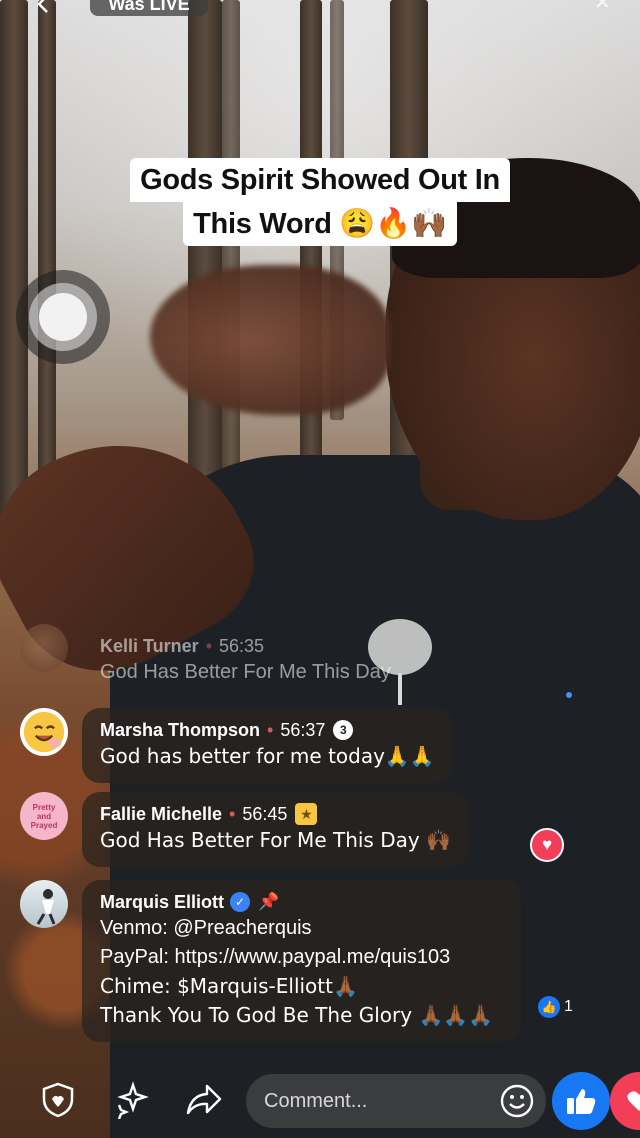 The height and width of the screenshot is (1138, 640). What do you see at coordinates (269, 901) in the screenshot?
I see `pin-icon: 📌` at bounding box center [269, 901].